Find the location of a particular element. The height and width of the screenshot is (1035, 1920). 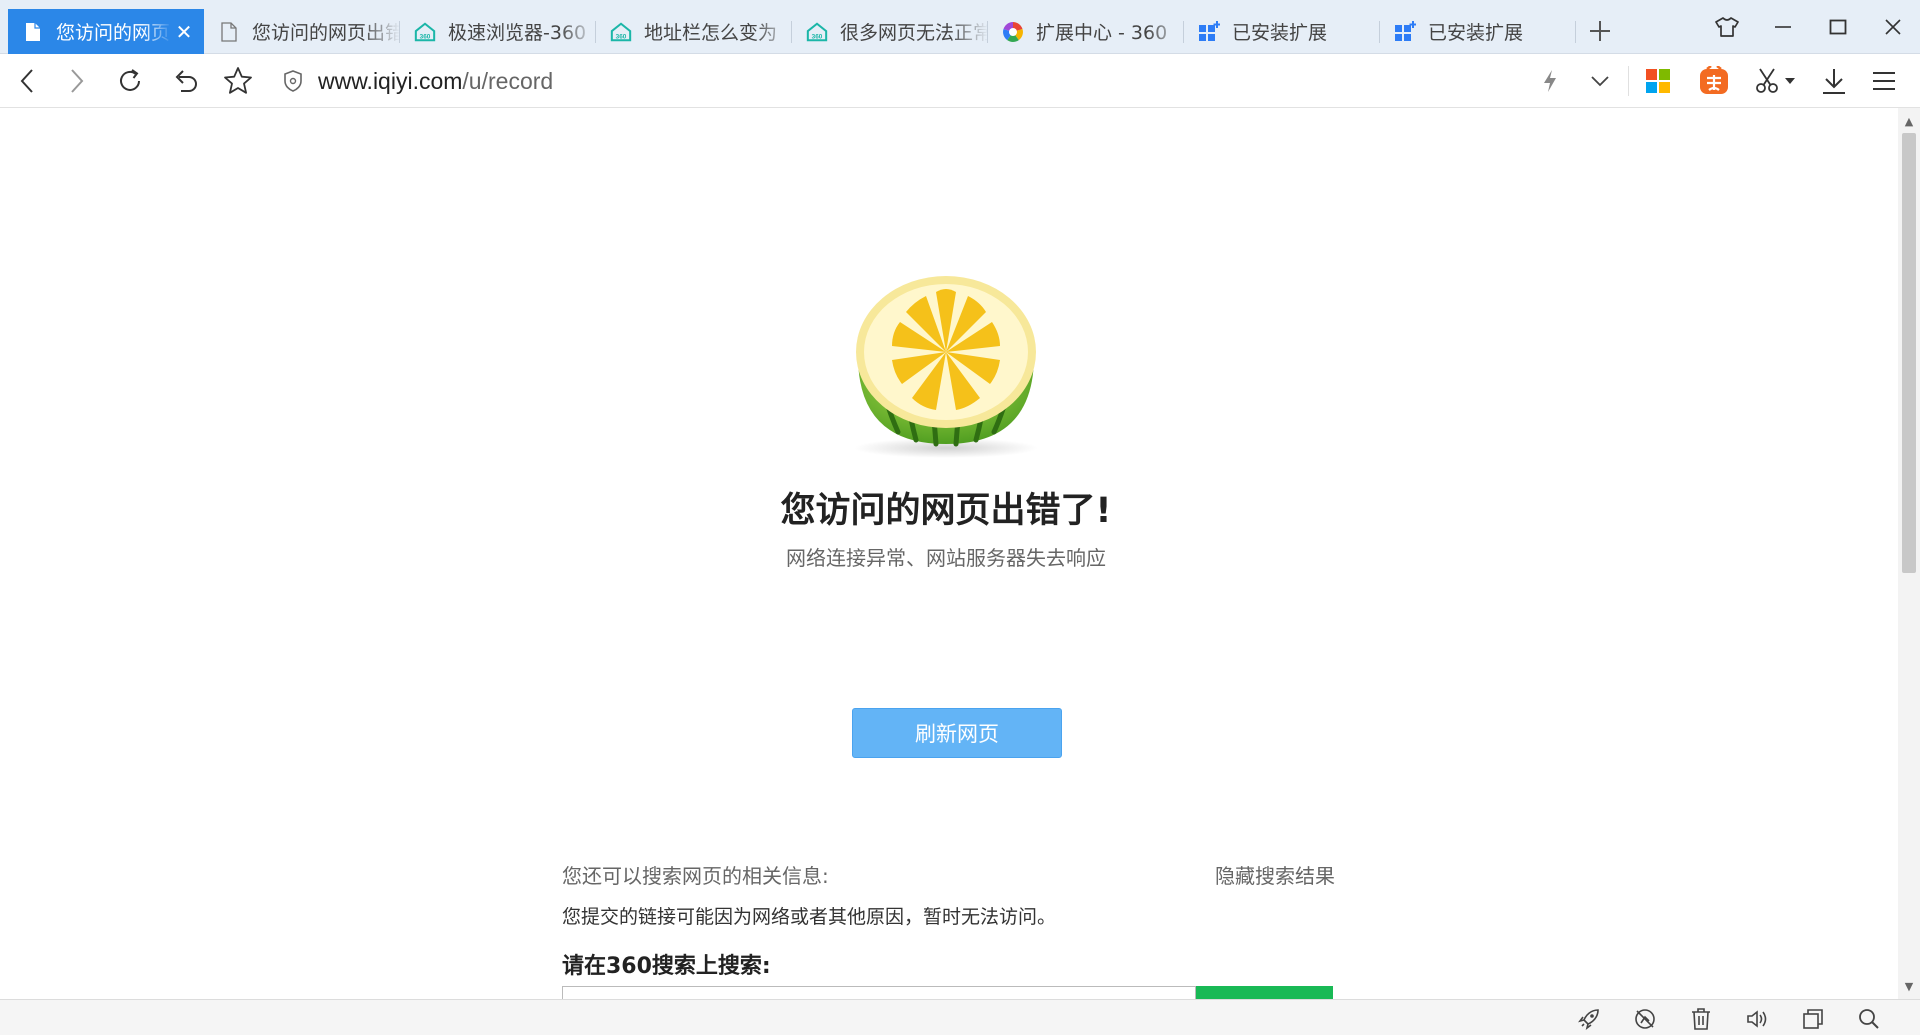

skin-button is located at coordinates (1727, 27).